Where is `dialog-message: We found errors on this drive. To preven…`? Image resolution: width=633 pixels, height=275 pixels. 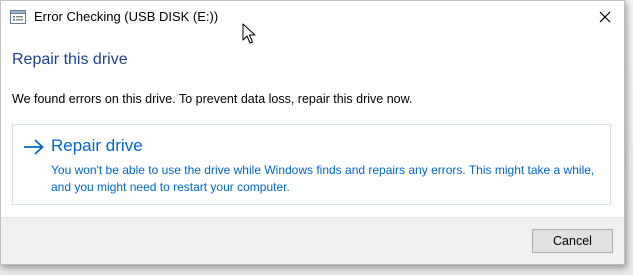
dialog-message: We found errors on this drive. To preven… is located at coordinates (212, 99).